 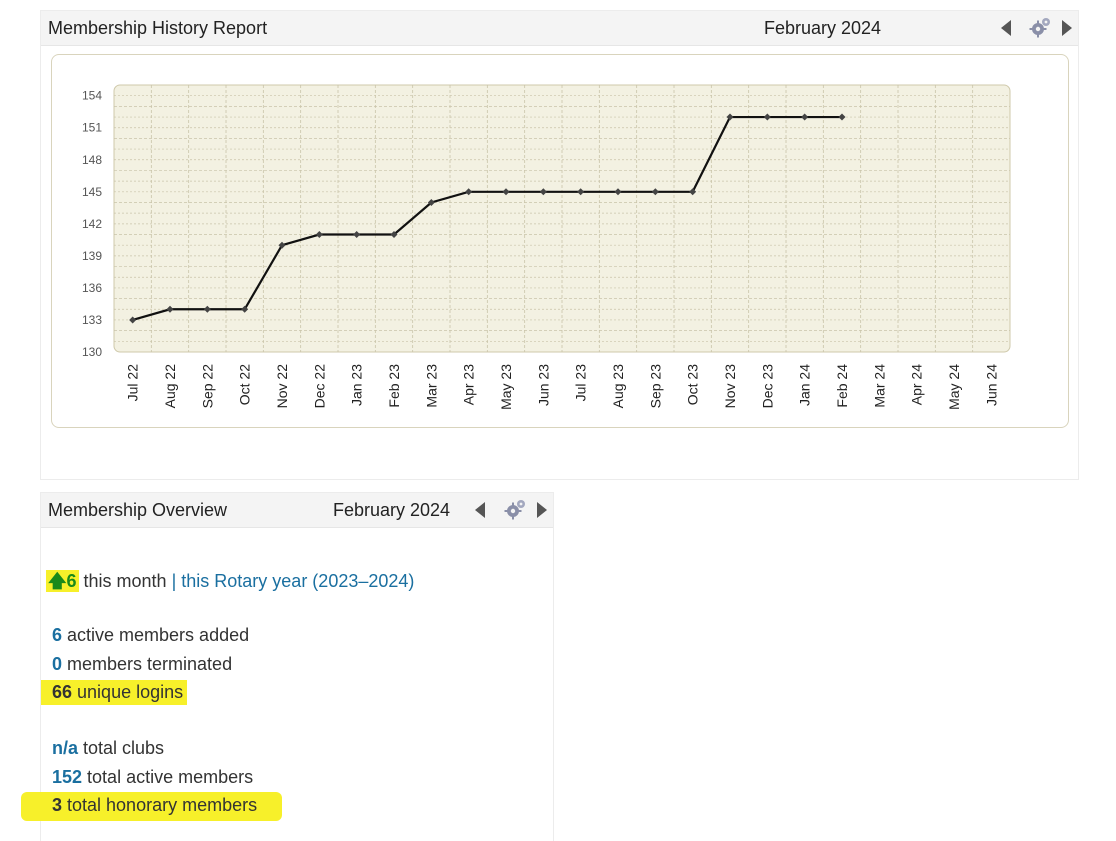 What do you see at coordinates (245, 384) in the screenshot?
I see `x-tick-label: Oct 22` at bounding box center [245, 384].